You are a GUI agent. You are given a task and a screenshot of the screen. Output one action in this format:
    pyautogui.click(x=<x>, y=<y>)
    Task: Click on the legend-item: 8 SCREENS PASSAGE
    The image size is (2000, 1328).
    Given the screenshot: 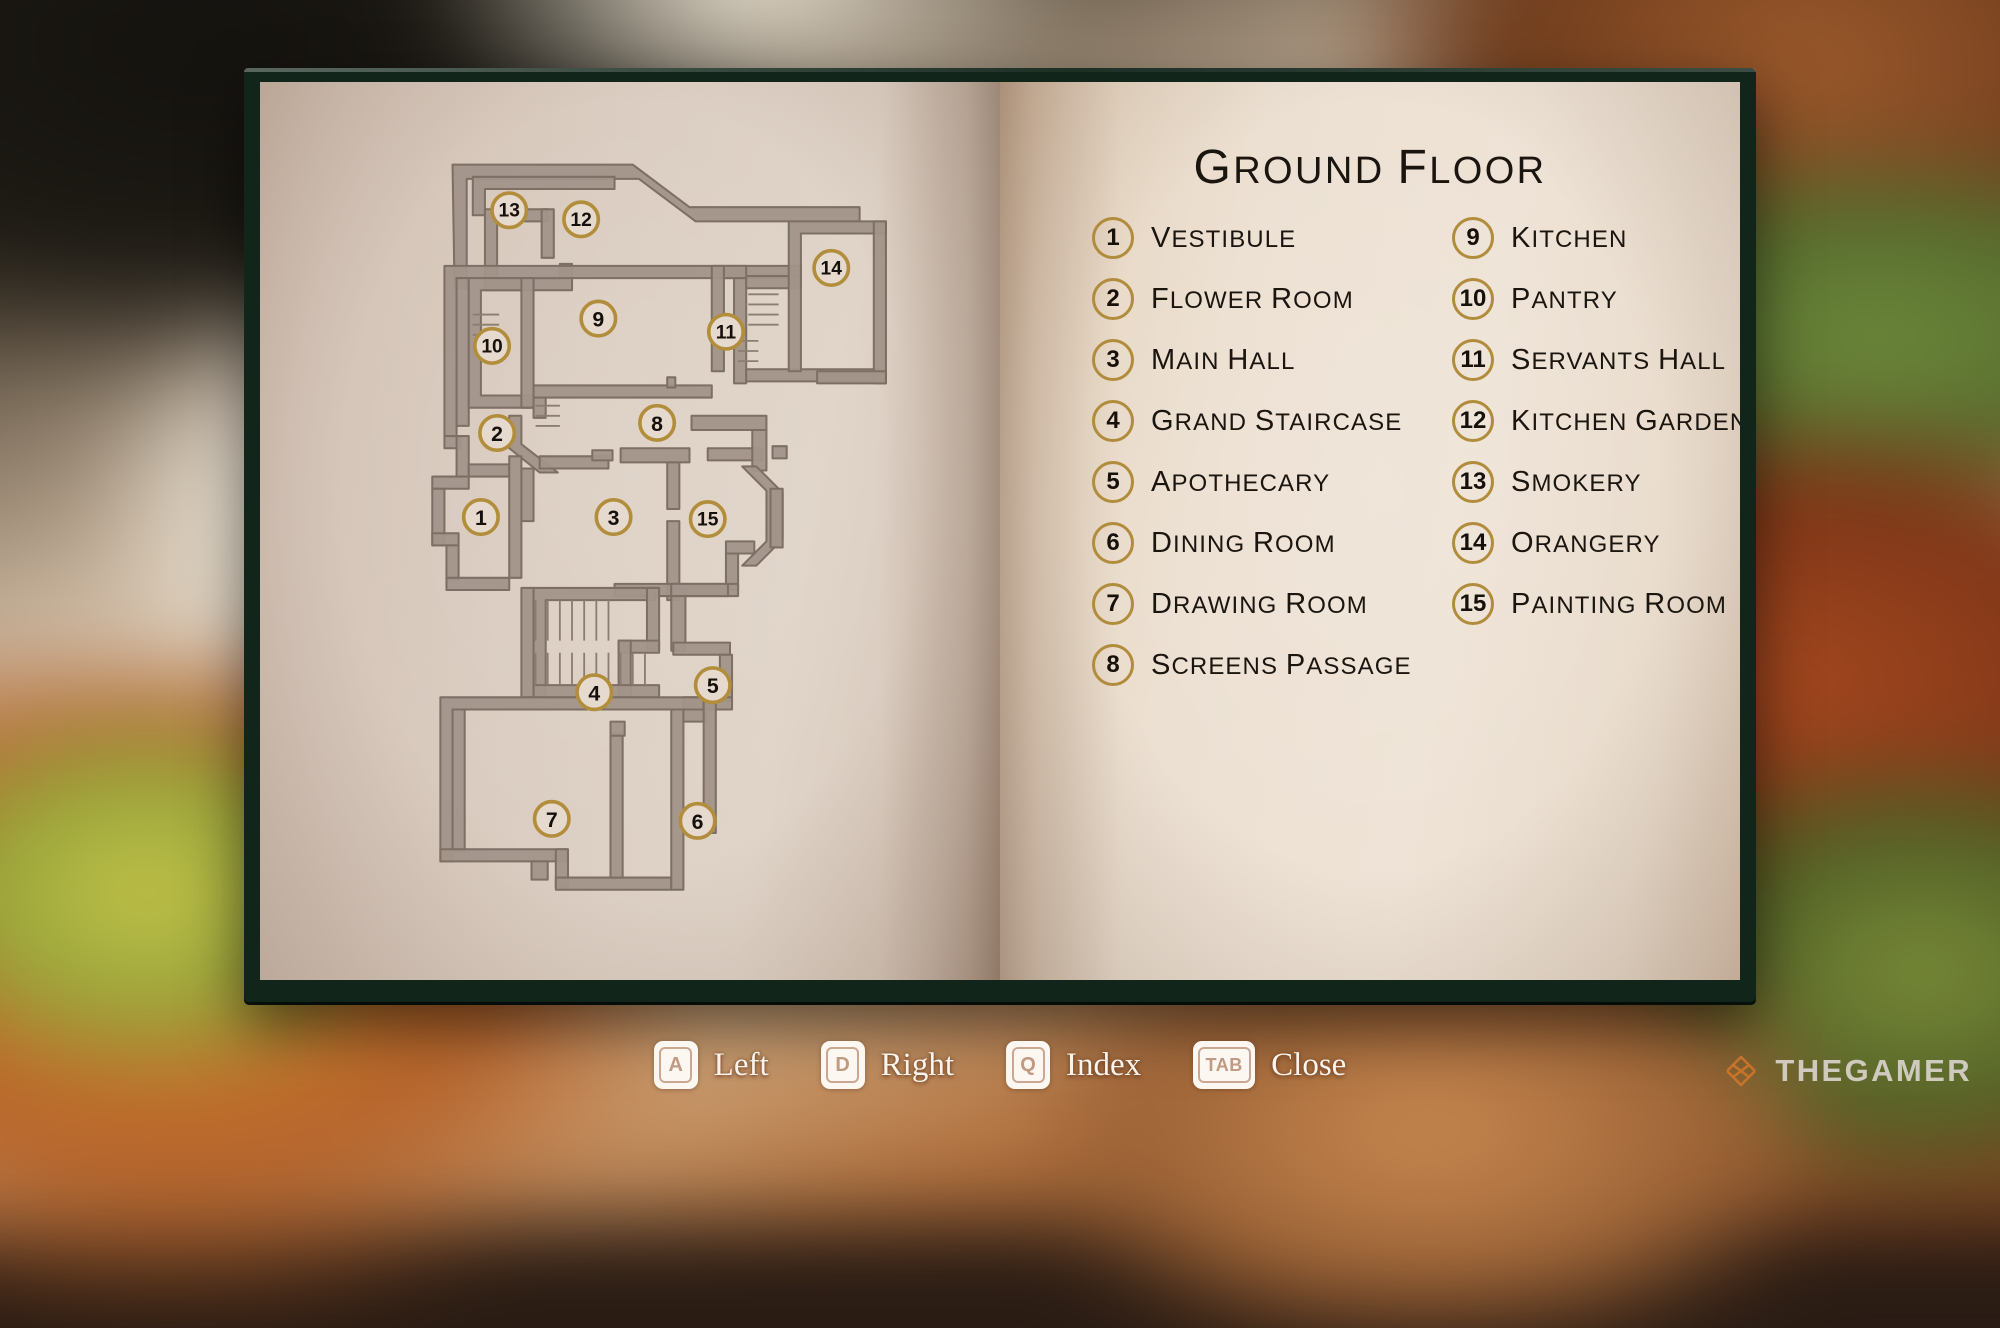 What is the action you would take?
    pyautogui.click(x=1251, y=665)
    